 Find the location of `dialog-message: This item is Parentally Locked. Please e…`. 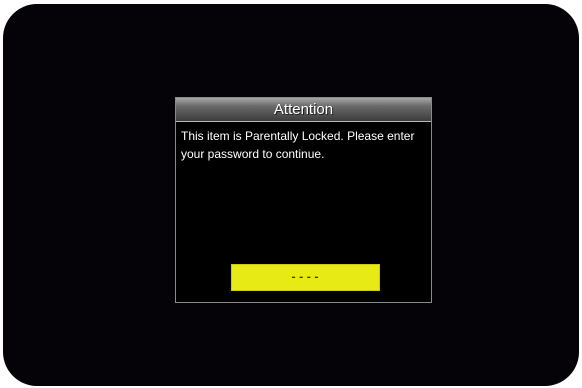

dialog-message: This item is Parentally Locked. Please e… is located at coordinates (298, 145).